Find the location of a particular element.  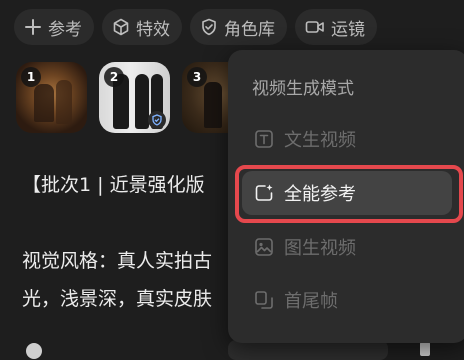

menu-item-image-to-video: 图生视频 is located at coordinates (347, 247).